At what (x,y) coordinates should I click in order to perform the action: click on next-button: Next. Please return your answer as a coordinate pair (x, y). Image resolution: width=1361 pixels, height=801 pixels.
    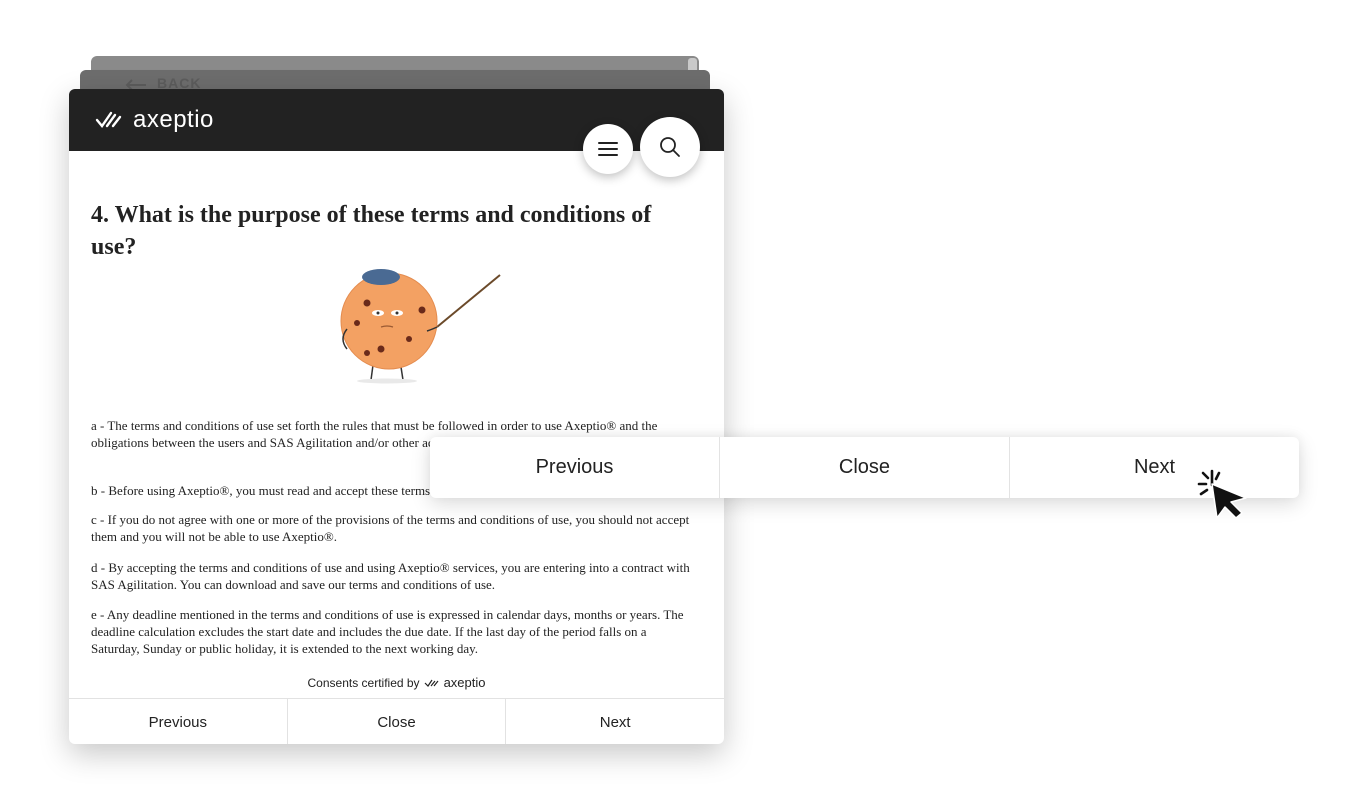
    Looking at the image, I should click on (615, 721).